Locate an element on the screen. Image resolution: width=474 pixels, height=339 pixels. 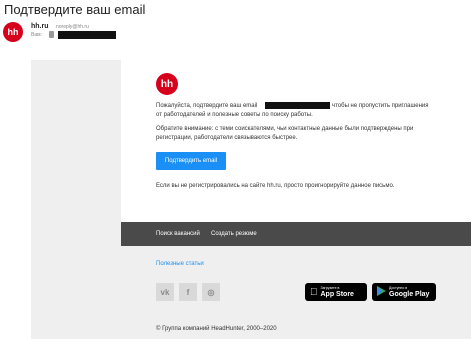
contact-icon is located at coordinates (51, 34).